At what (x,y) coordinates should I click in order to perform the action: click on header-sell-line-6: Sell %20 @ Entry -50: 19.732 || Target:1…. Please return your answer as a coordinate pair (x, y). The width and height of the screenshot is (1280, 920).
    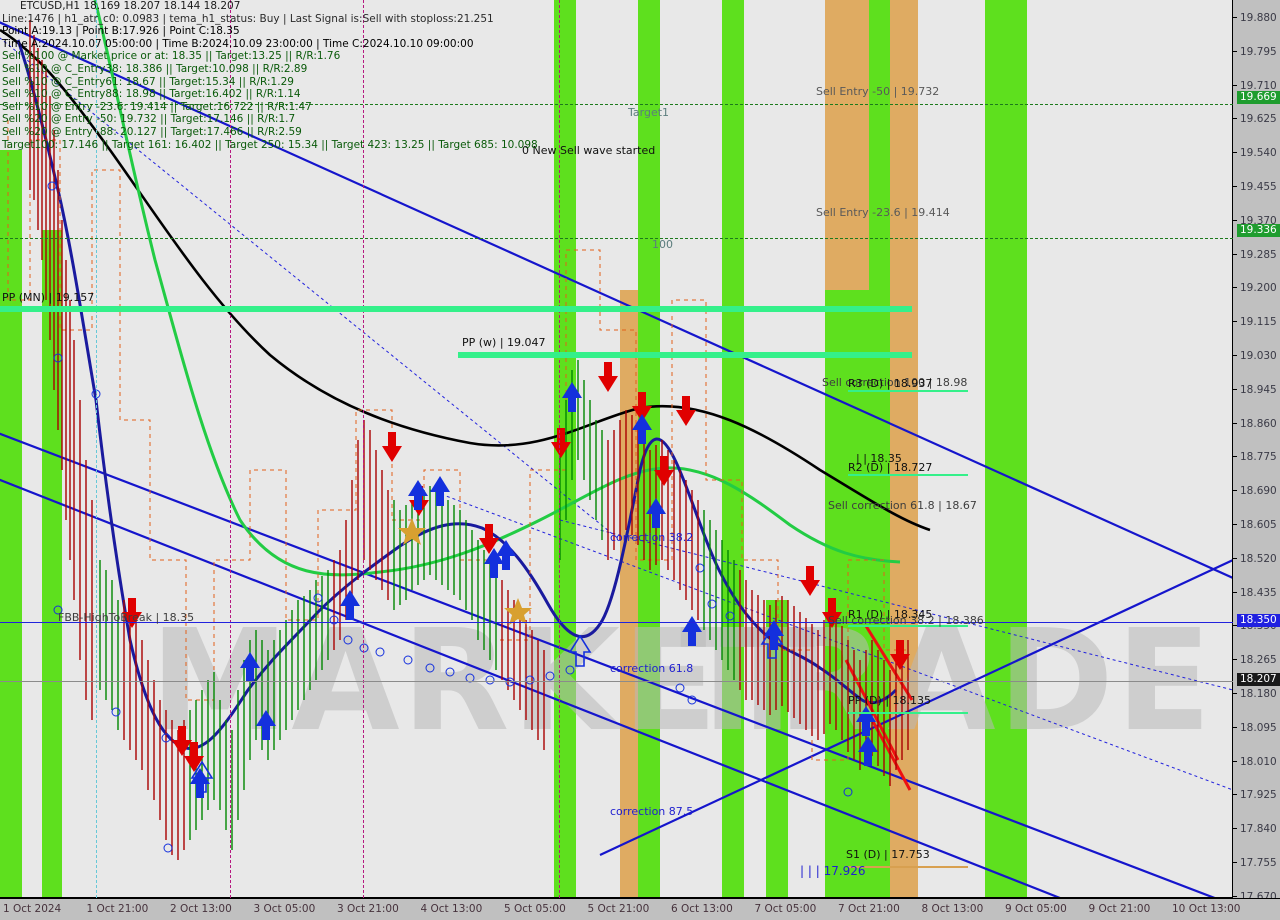
    Looking at the image, I should click on (149, 119).